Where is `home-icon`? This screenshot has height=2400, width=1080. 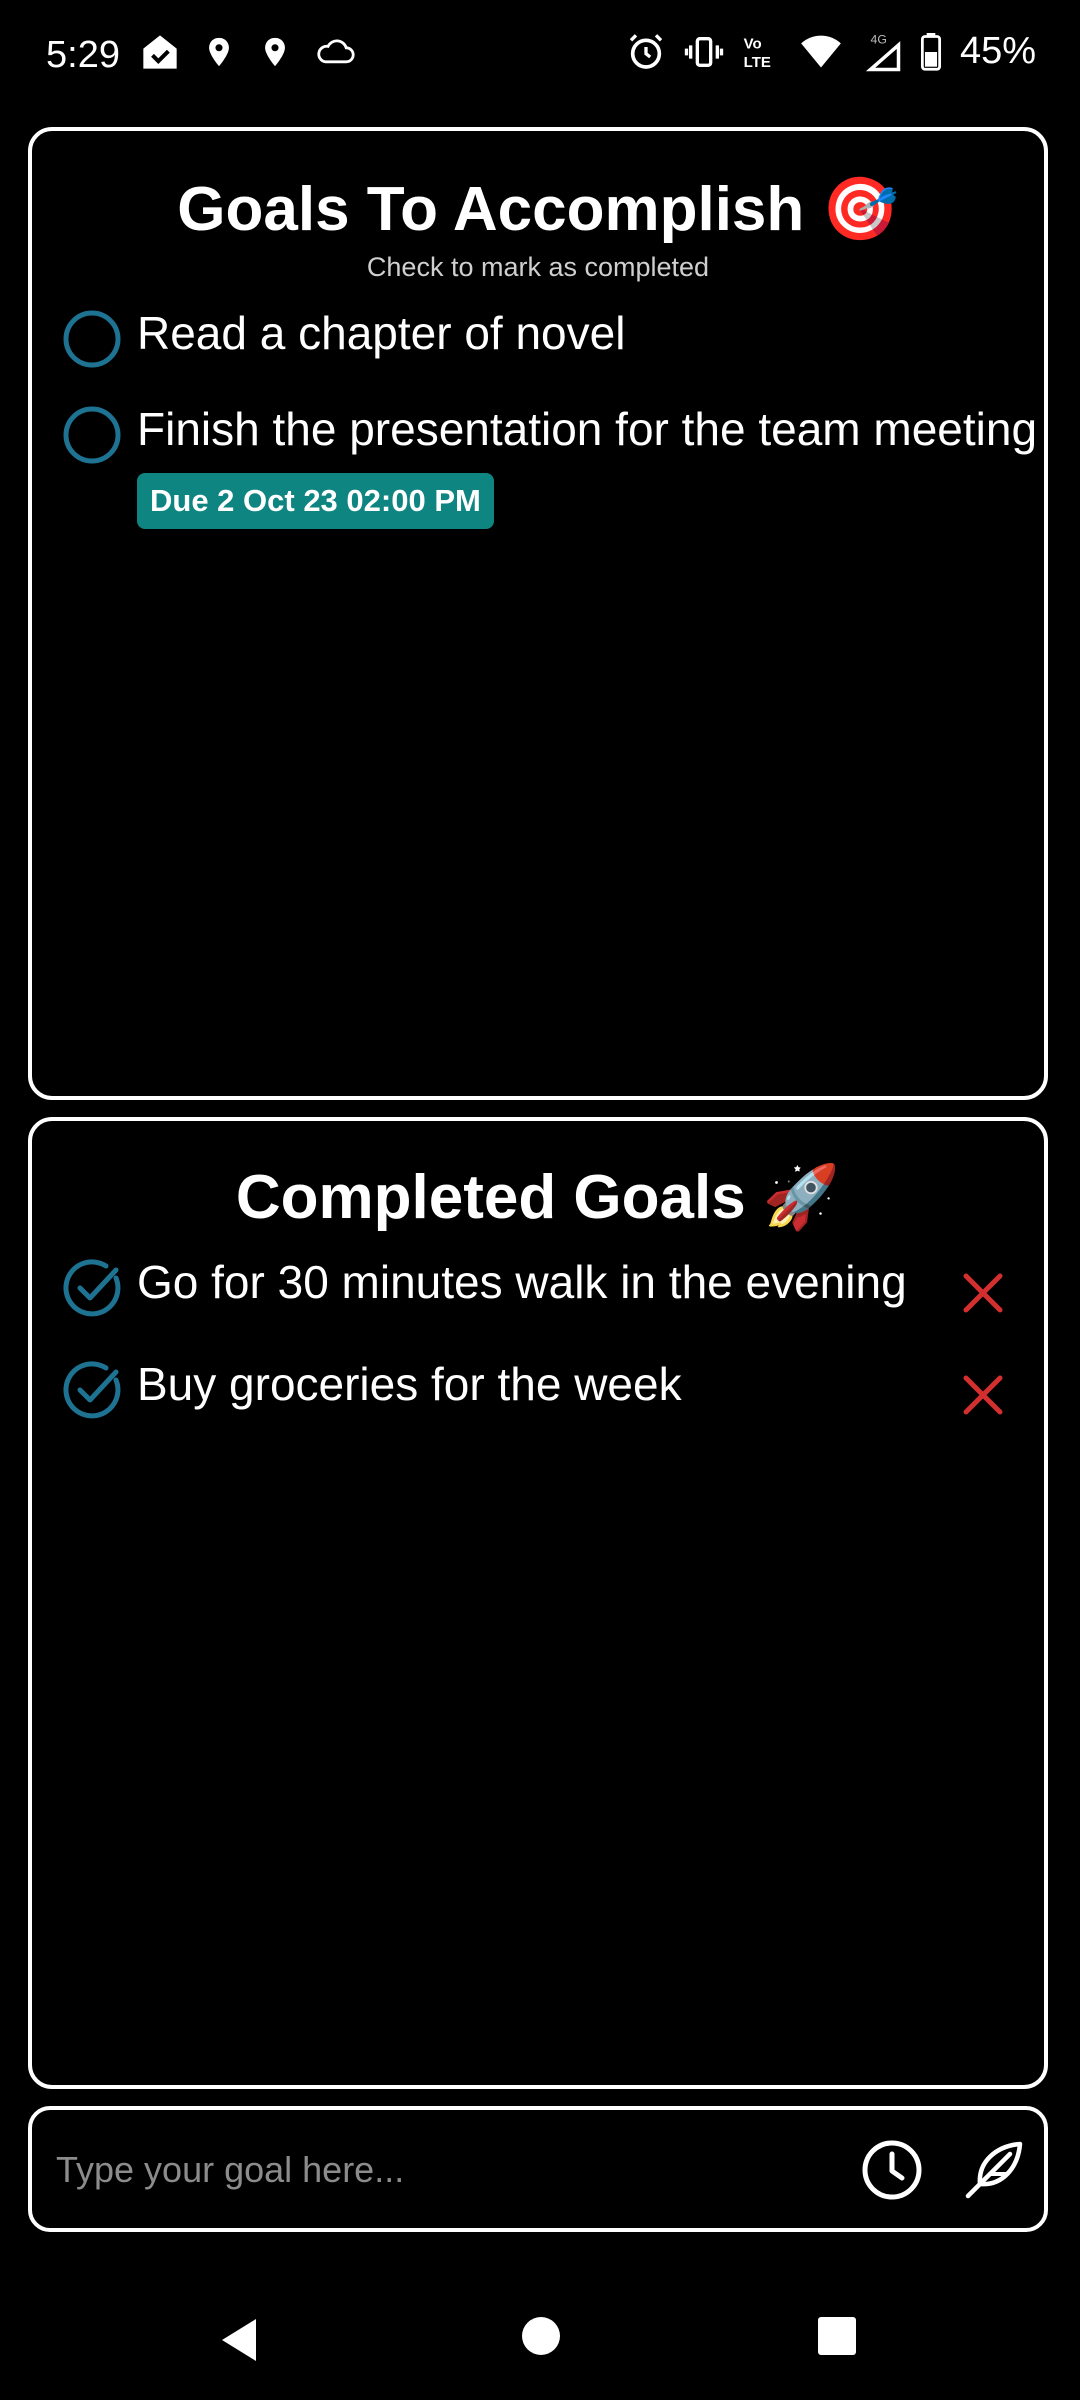 home-icon is located at coordinates (541, 2338).